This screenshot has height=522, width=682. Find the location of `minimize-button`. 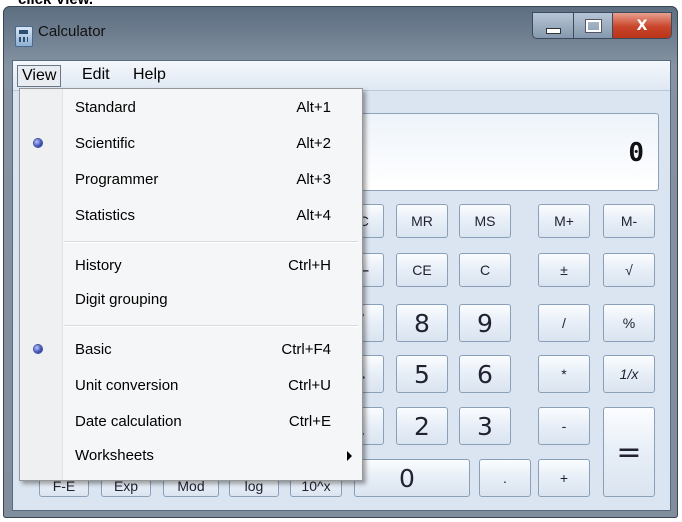

minimize-button is located at coordinates (553, 25).